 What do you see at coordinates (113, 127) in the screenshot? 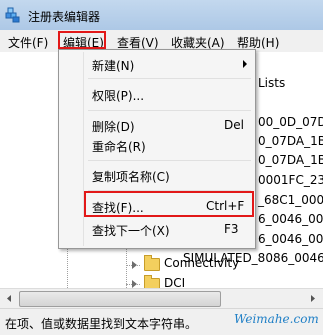
I see `menu-item-label: 删除(D)` at bounding box center [113, 127].